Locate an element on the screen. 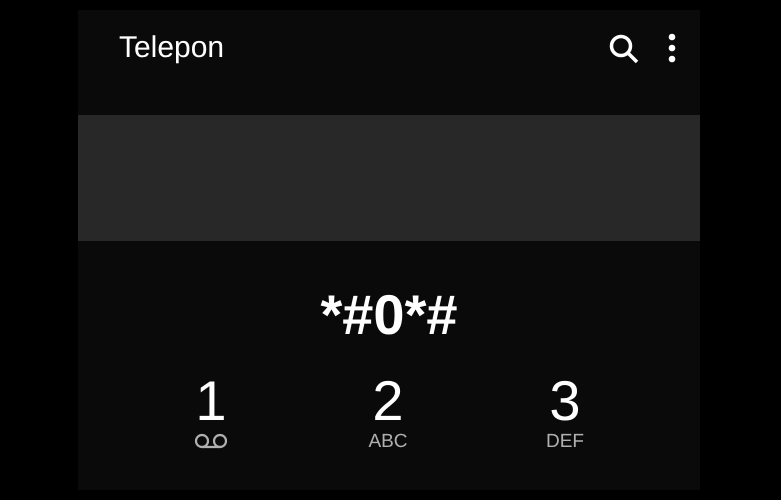  more-button is located at coordinates (672, 49).